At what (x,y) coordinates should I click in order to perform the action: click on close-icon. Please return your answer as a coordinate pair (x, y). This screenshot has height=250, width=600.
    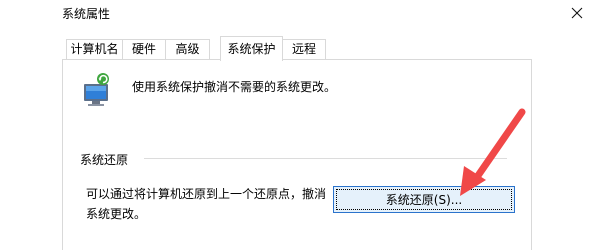
    Looking at the image, I should click on (577, 13).